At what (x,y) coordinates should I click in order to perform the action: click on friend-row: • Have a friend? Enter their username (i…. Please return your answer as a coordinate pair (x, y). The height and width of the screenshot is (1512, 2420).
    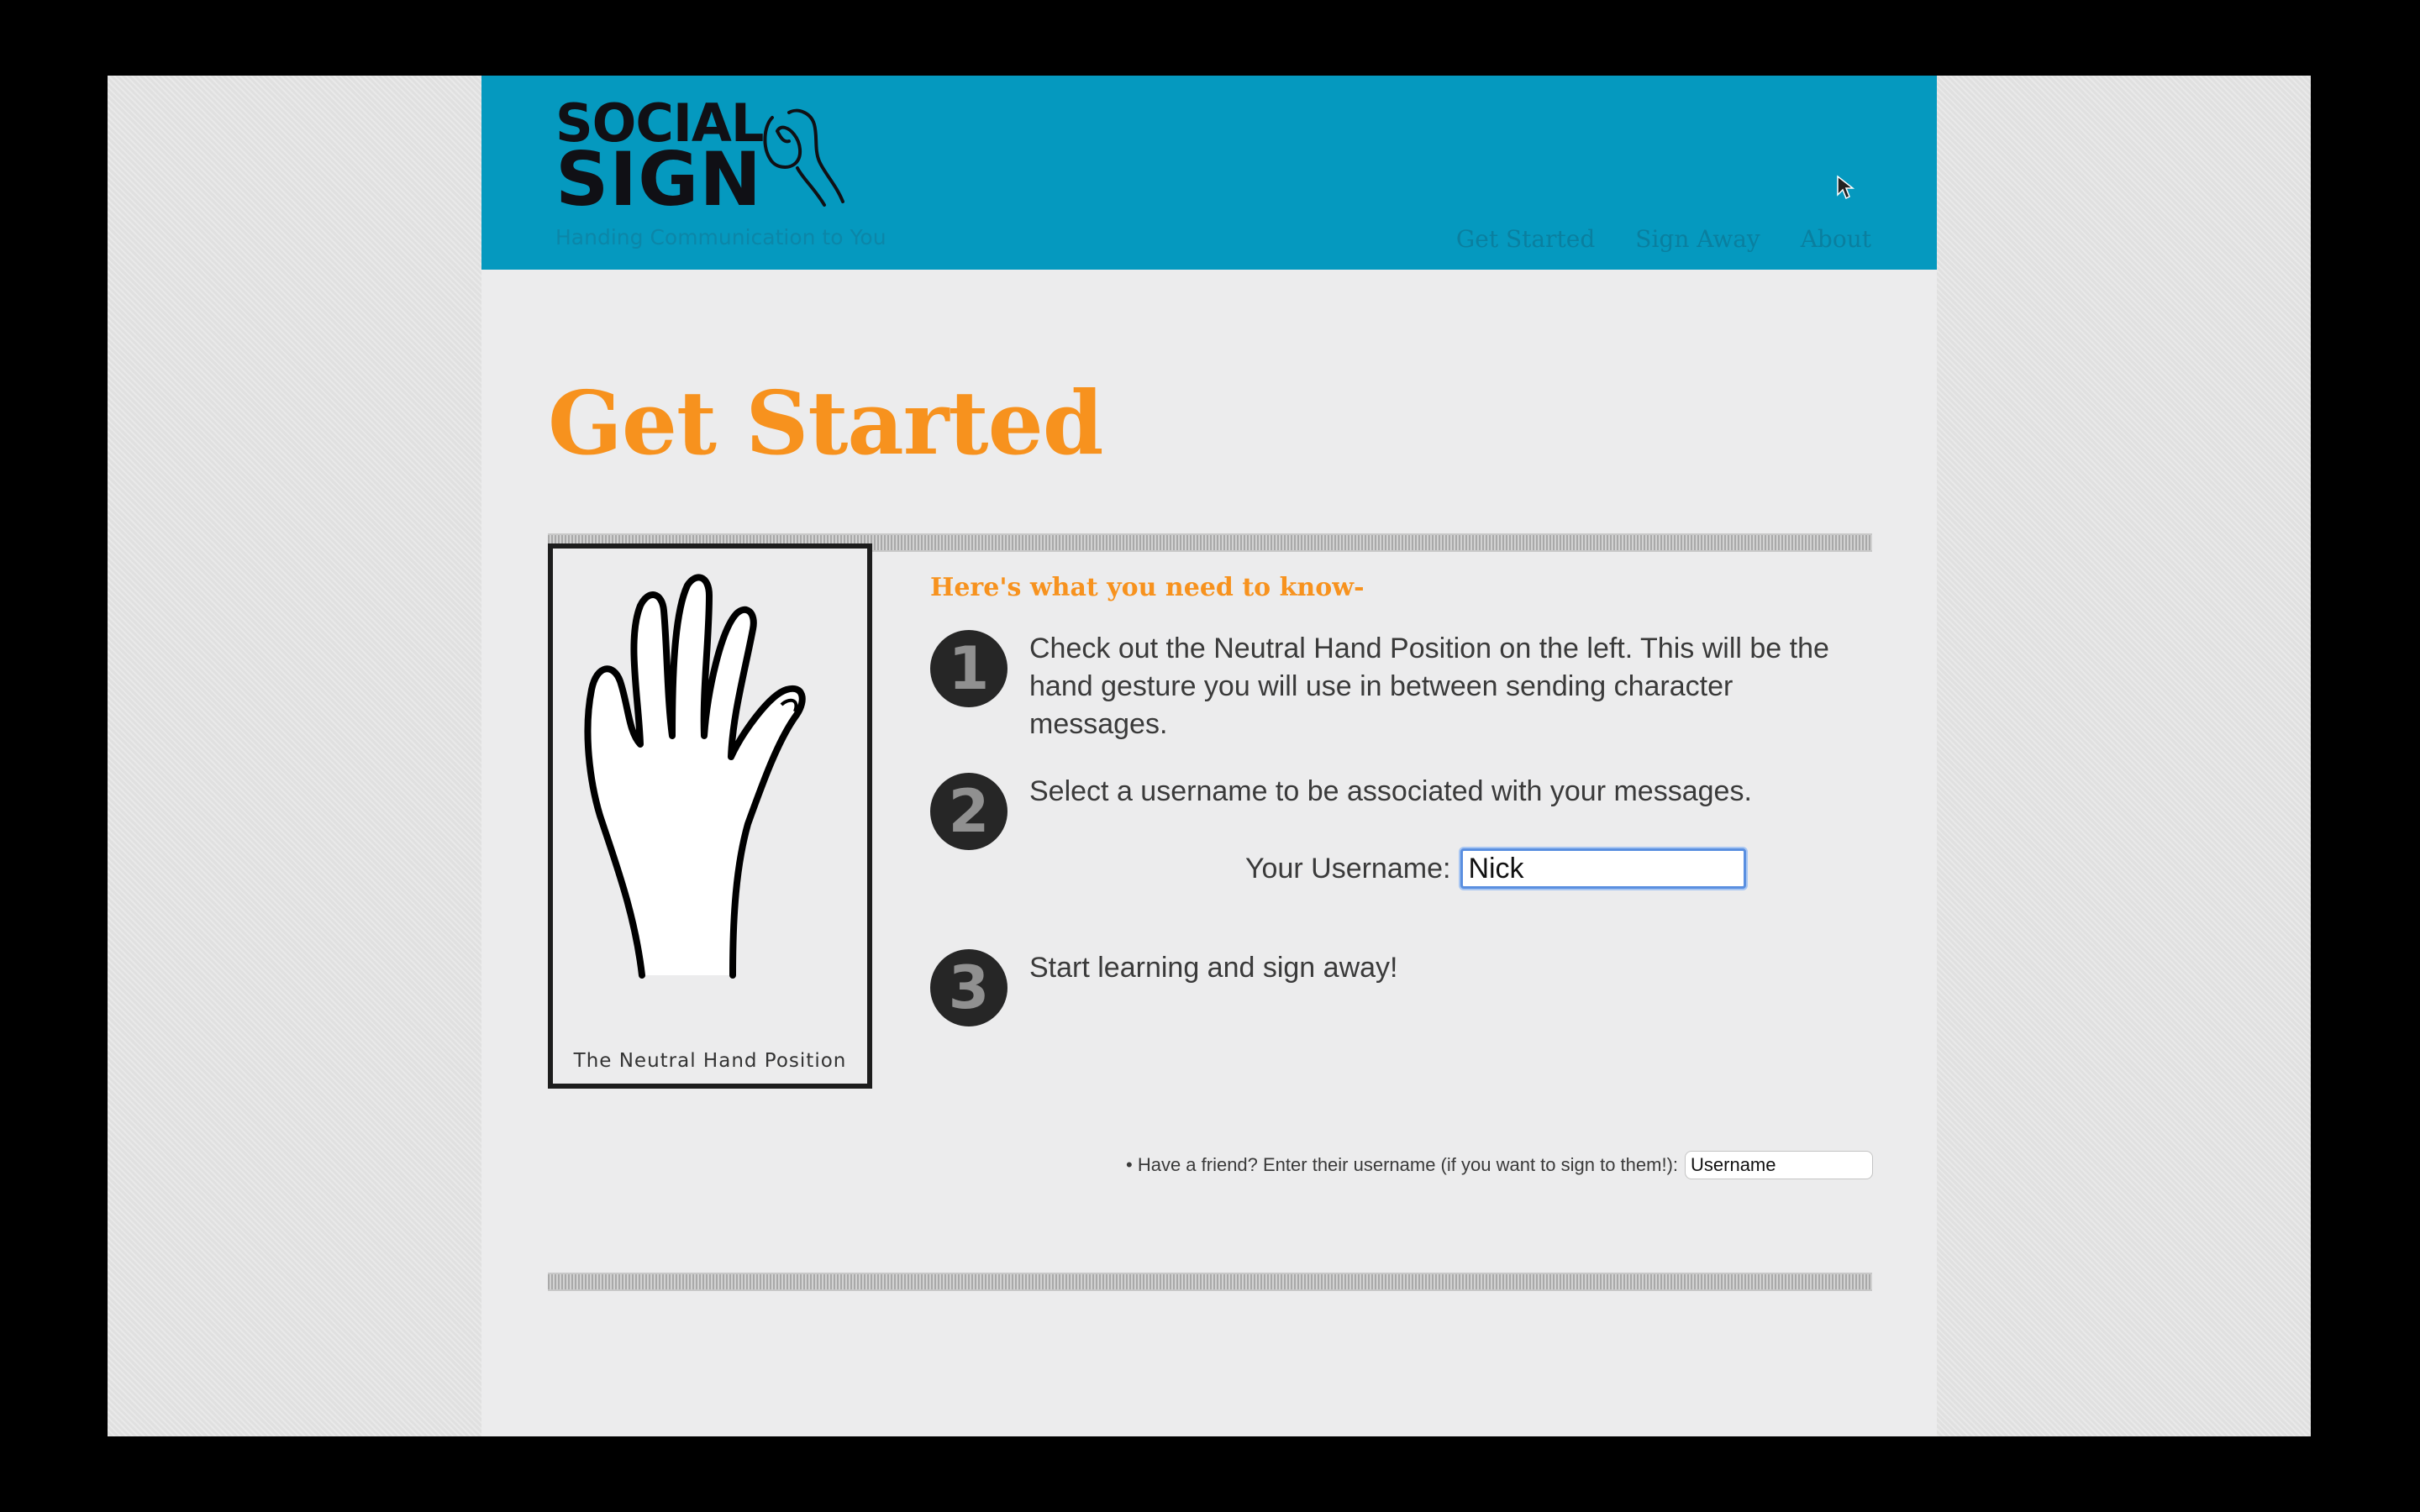
    Looking at the image, I should click on (1500, 1165).